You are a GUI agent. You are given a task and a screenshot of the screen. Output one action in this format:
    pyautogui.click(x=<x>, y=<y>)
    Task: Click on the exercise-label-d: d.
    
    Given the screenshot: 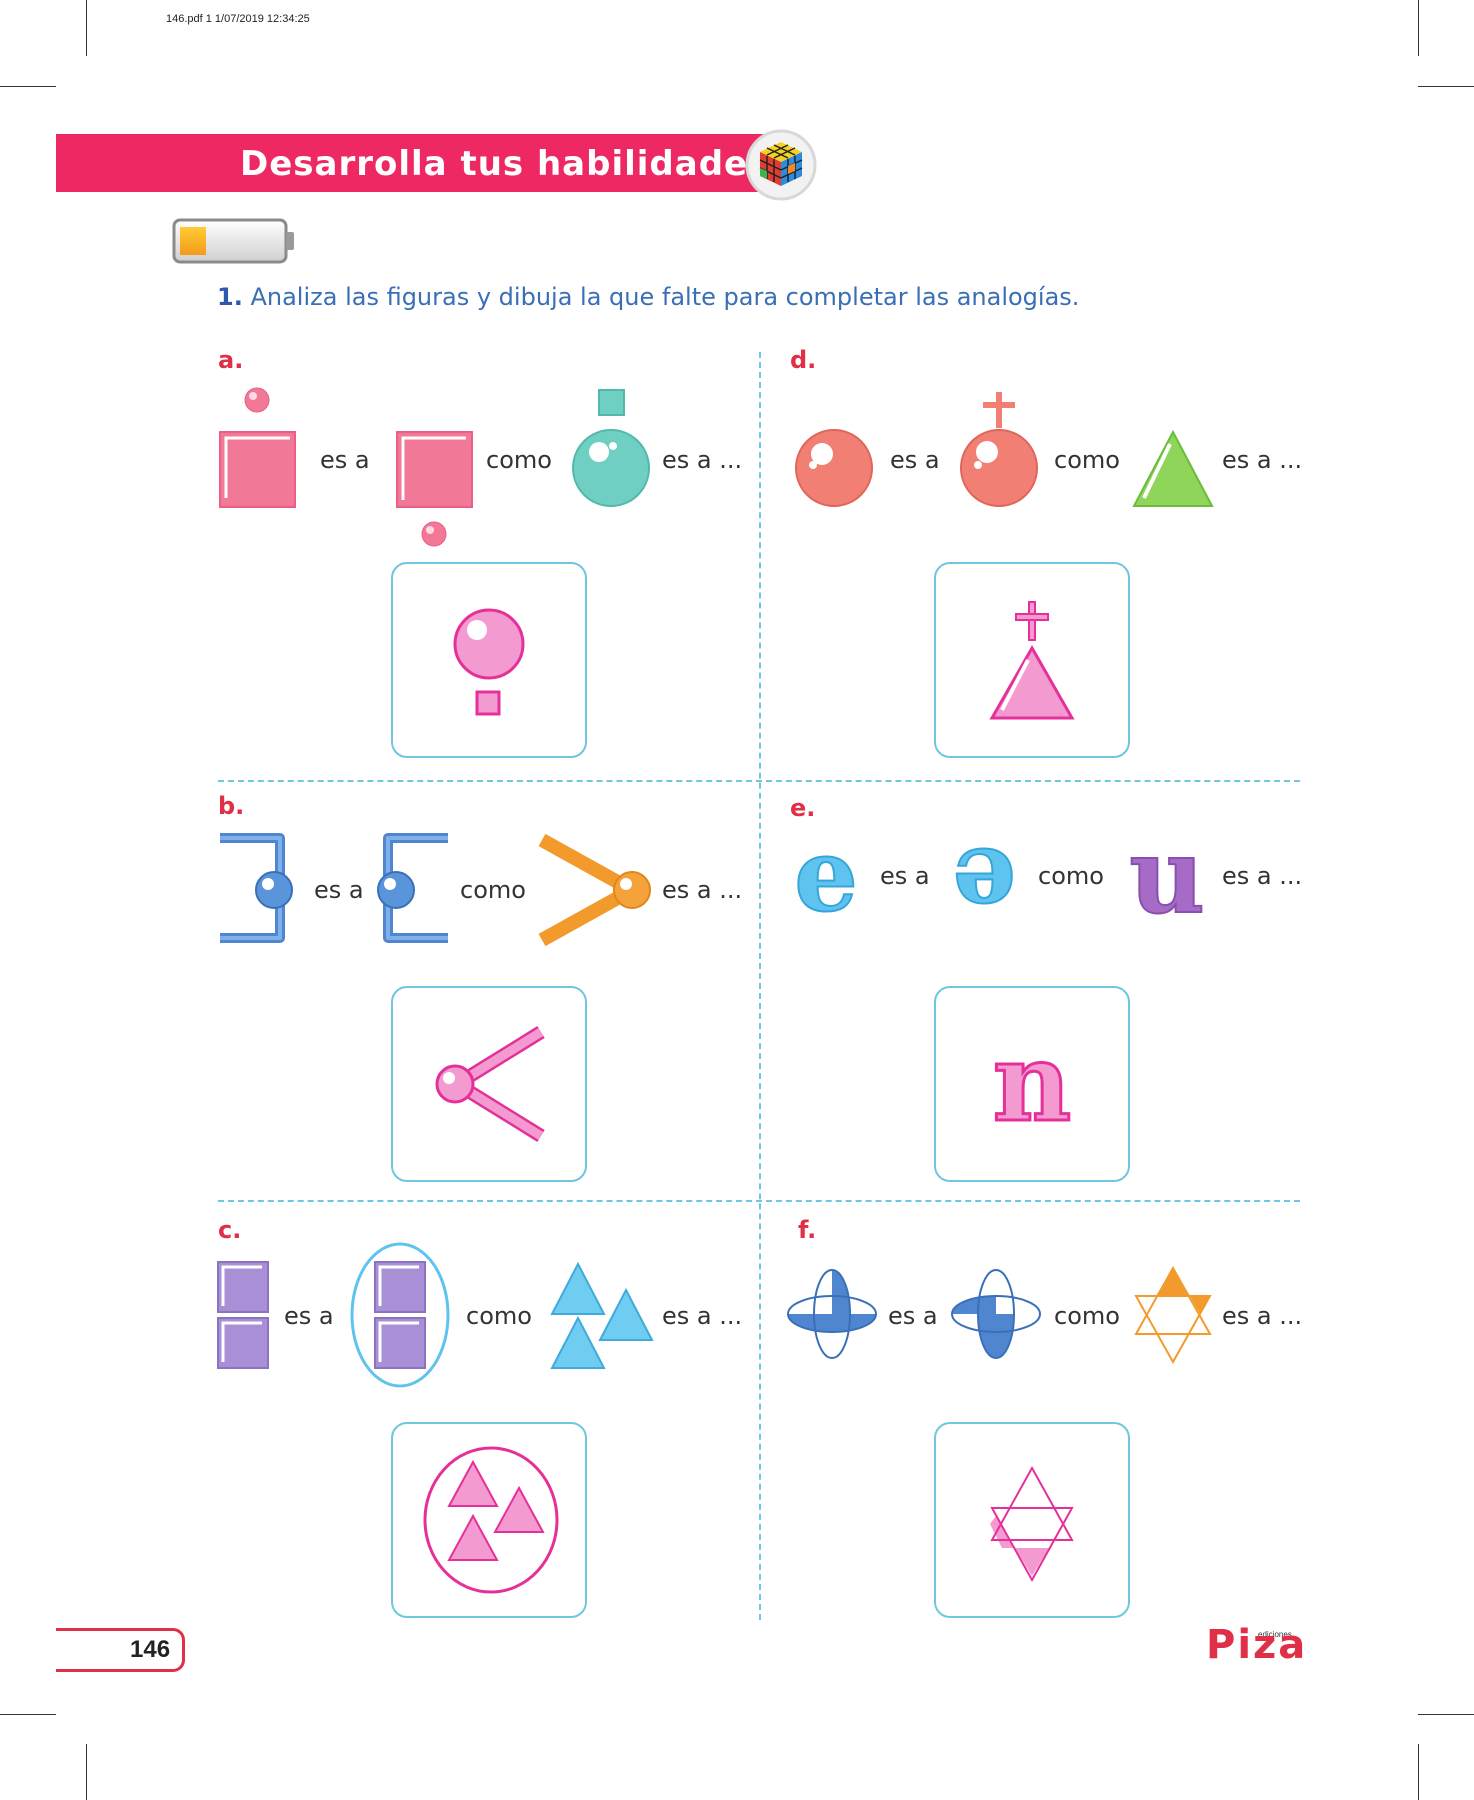 What is the action you would take?
    pyautogui.click(x=803, y=360)
    